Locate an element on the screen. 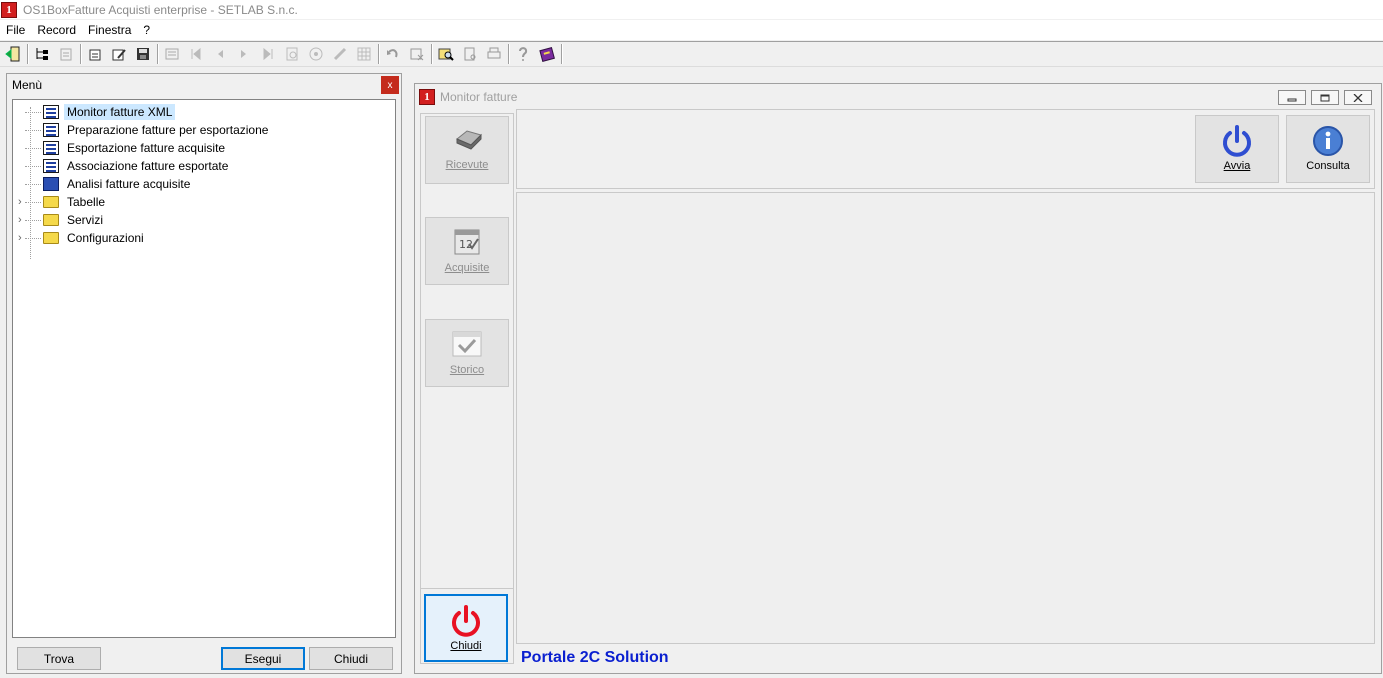 Image resolution: width=1383 pixels, height=678 pixels. tree-item-esportazione-fatture: Esportazione fatture acquisite is located at coordinates (204, 148).